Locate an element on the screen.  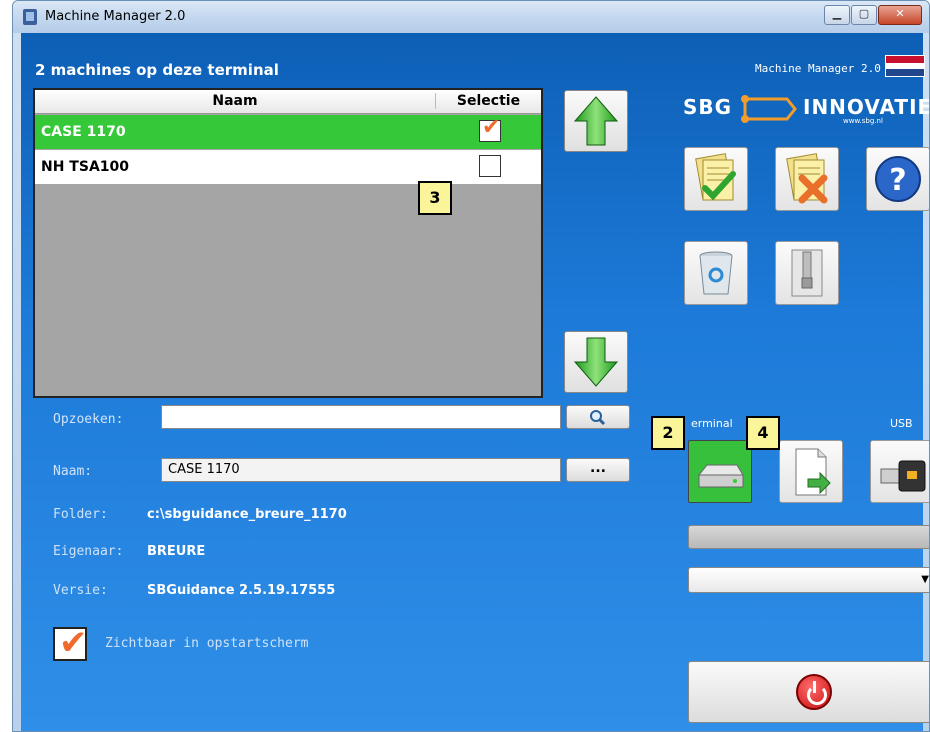
version-field-label: Versie: is located at coordinates (80, 590).